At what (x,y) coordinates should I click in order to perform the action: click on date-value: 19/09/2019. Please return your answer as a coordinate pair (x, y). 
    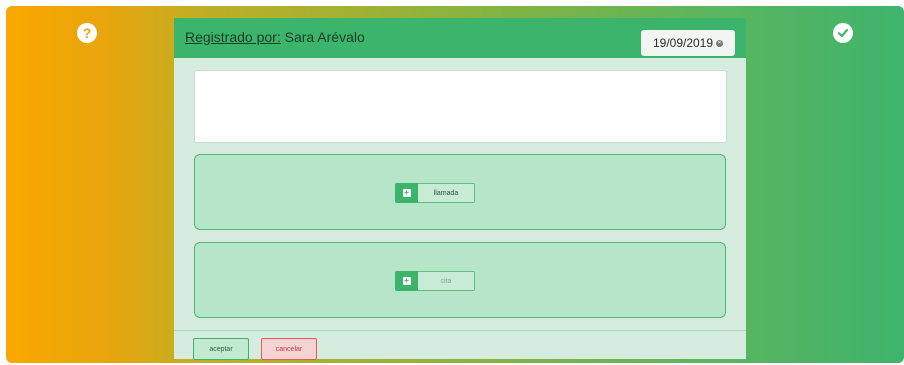
    Looking at the image, I should click on (683, 43).